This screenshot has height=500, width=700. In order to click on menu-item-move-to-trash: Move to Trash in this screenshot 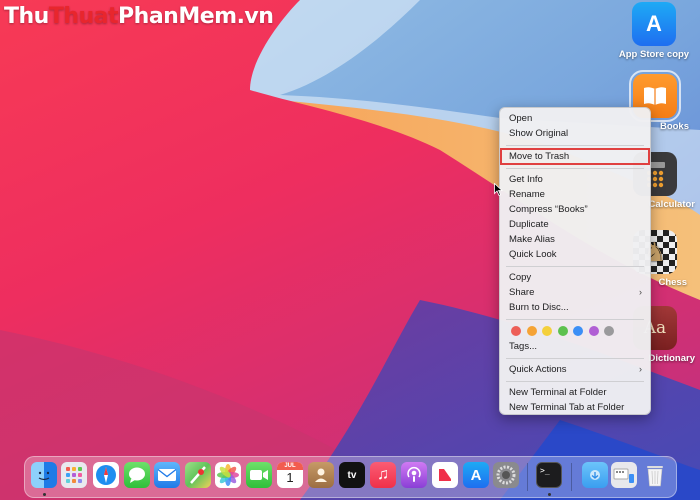, I will do `click(575, 156)`.